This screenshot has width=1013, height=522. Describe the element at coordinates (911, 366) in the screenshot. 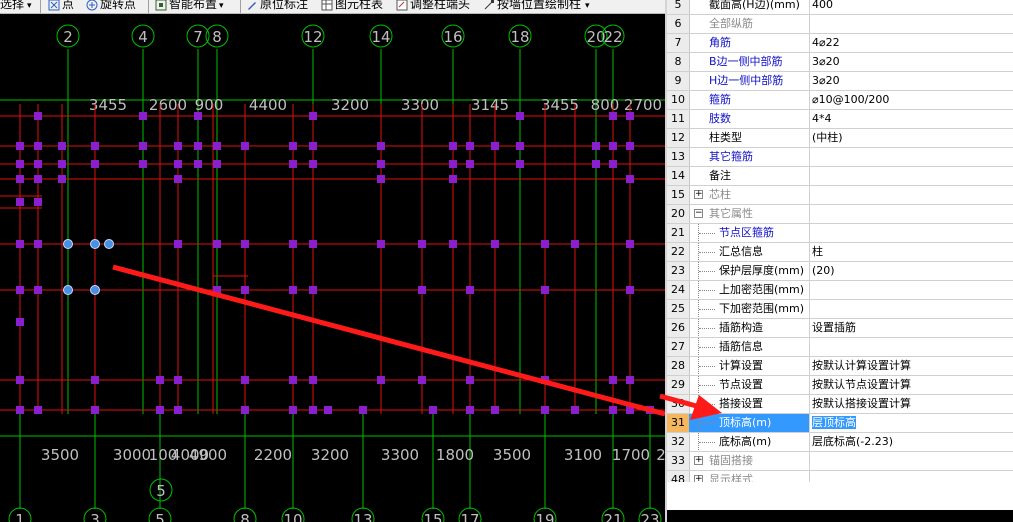

I see `property-value-cell: 按默认计算设置计算` at that location.